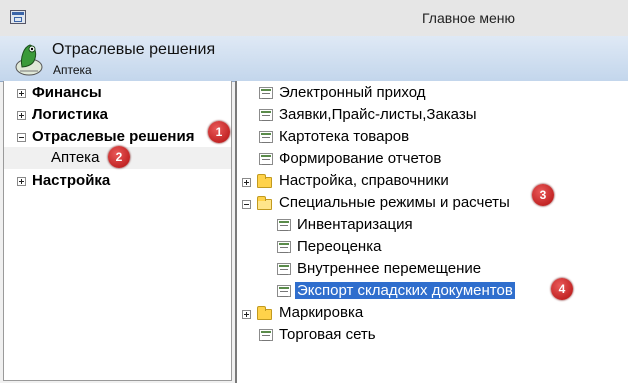 The image size is (628, 383). I want to click on callout-badge-4: 4, so click(562, 289).